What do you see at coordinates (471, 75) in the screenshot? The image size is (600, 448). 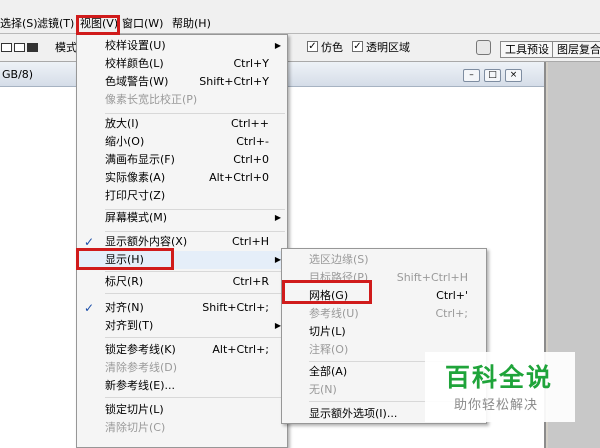 I see `minimize-icon: –` at bounding box center [471, 75].